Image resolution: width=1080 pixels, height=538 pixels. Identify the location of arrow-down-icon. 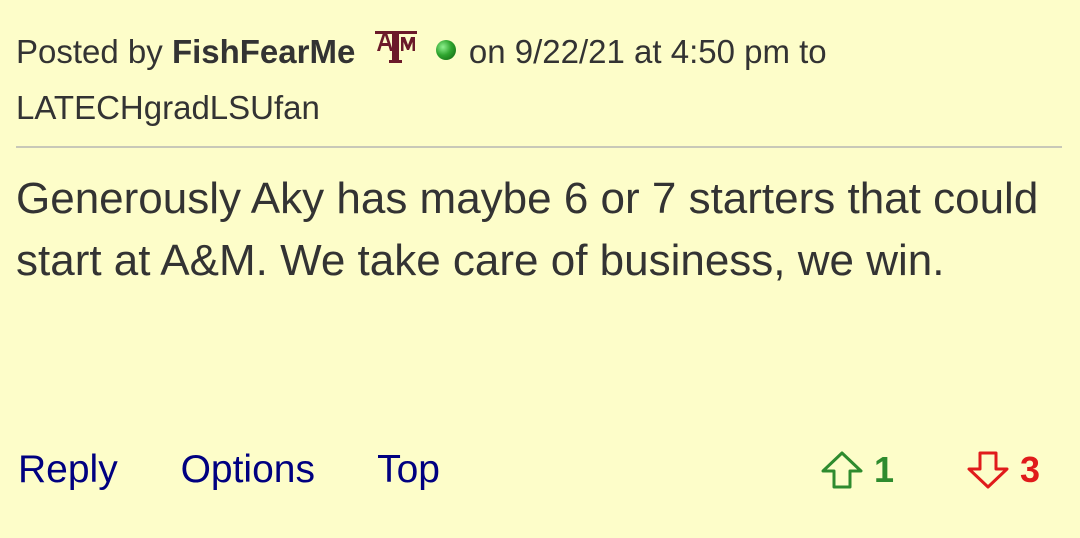
(988, 470).